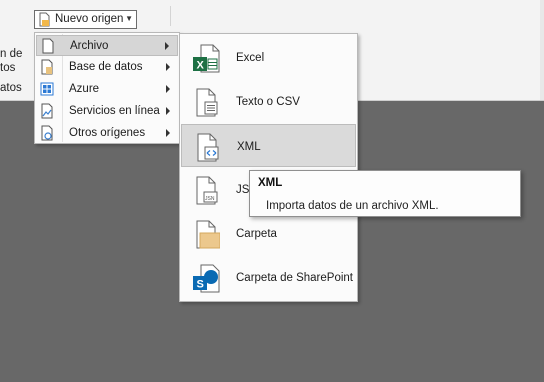 The image size is (544, 382). Describe the element at coordinates (129, 18) in the screenshot. I see `chevron-down-icon: ▼` at that location.